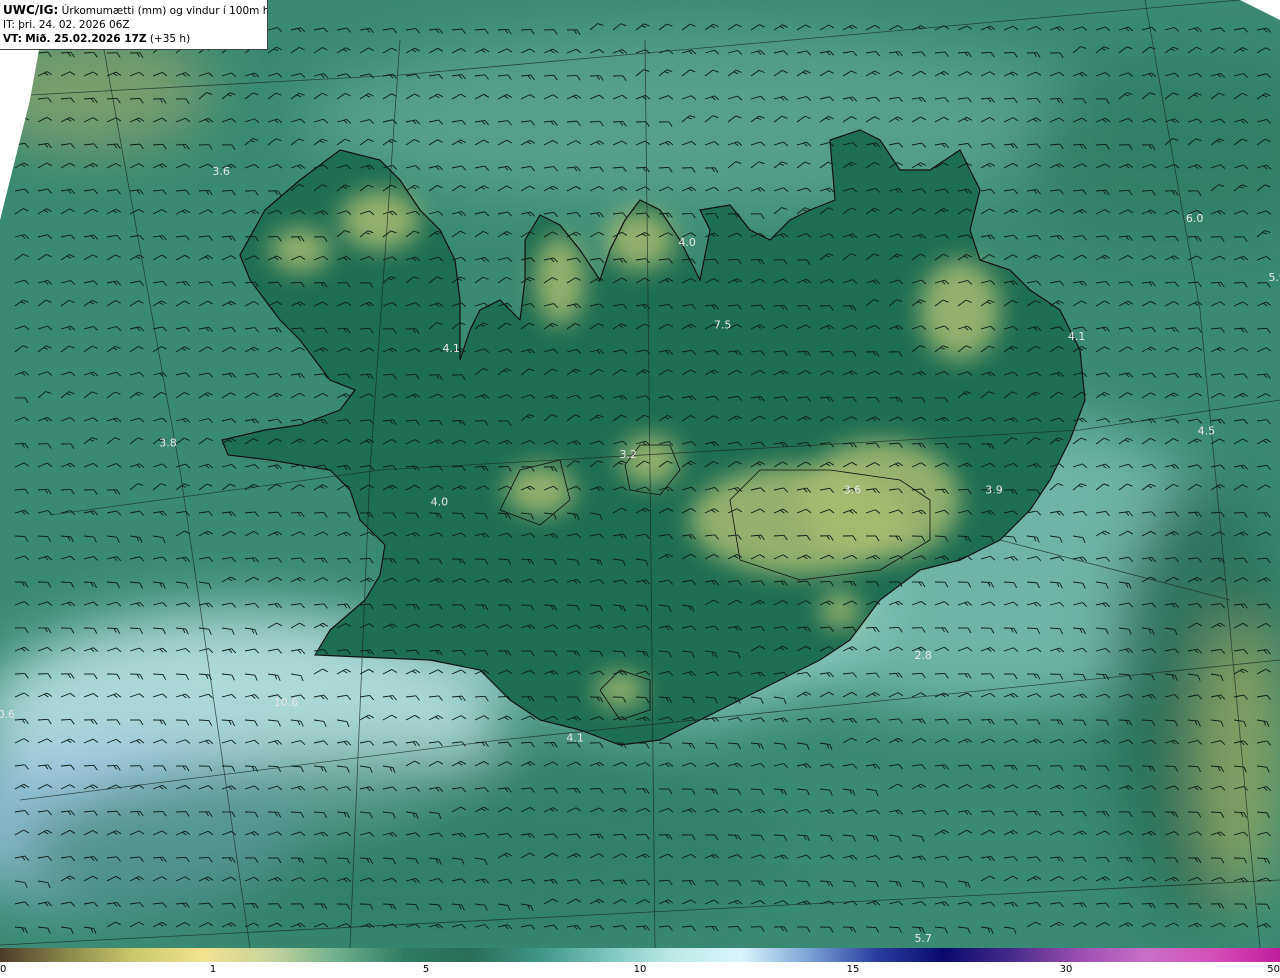 The image size is (1280, 978). I want to click on model-code: UWC/IG:, so click(31, 10).